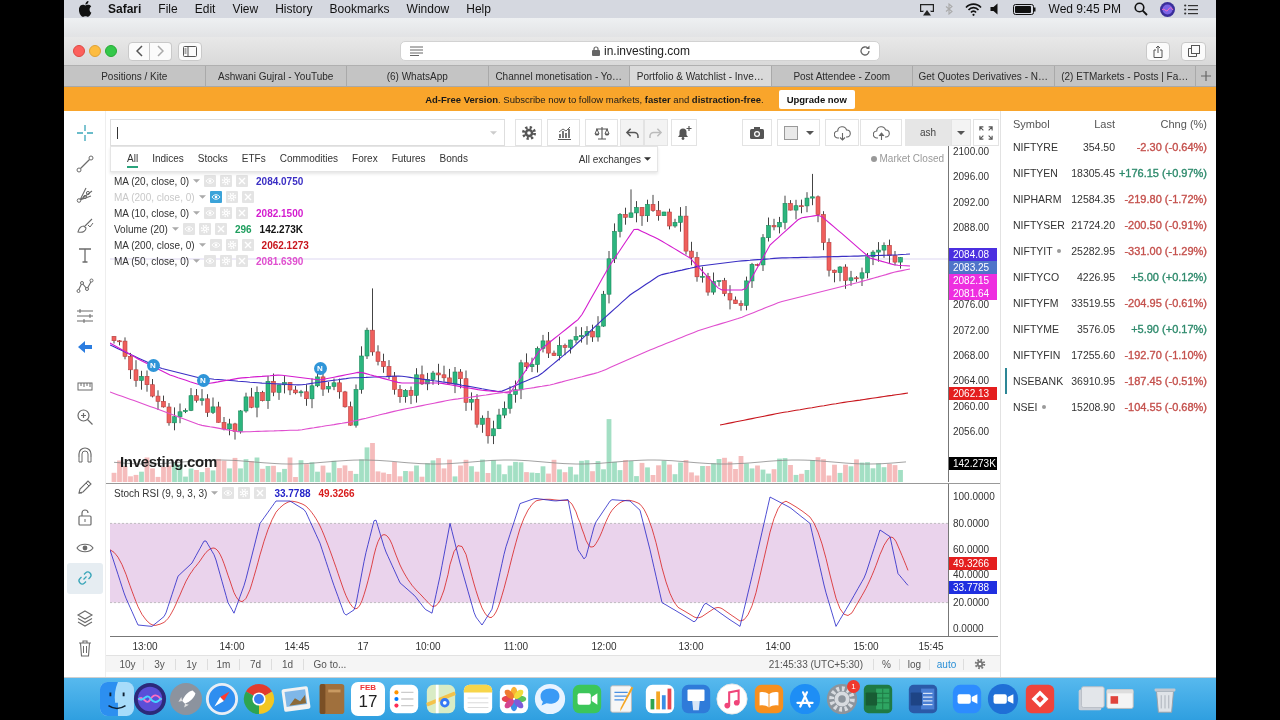  What do you see at coordinates (84, 133) in the screenshot?
I see `crosshair-icon` at bounding box center [84, 133].